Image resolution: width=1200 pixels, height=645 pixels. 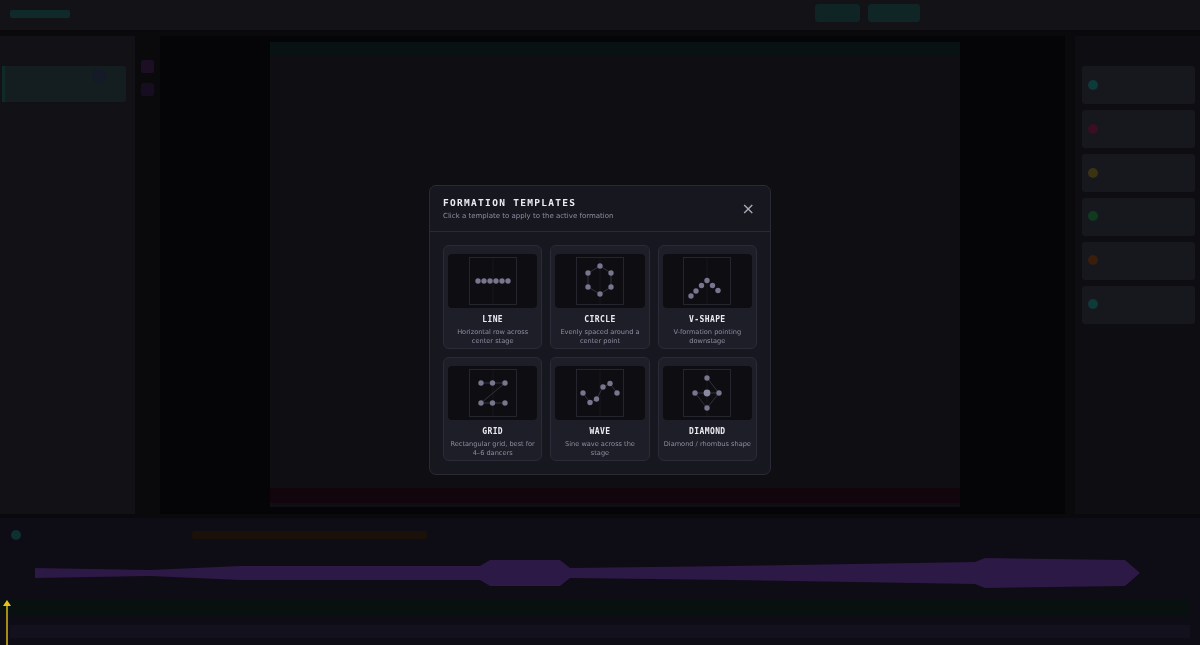 What do you see at coordinates (493, 432) in the screenshot?
I see `template-name: GRID` at bounding box center [493, 432].